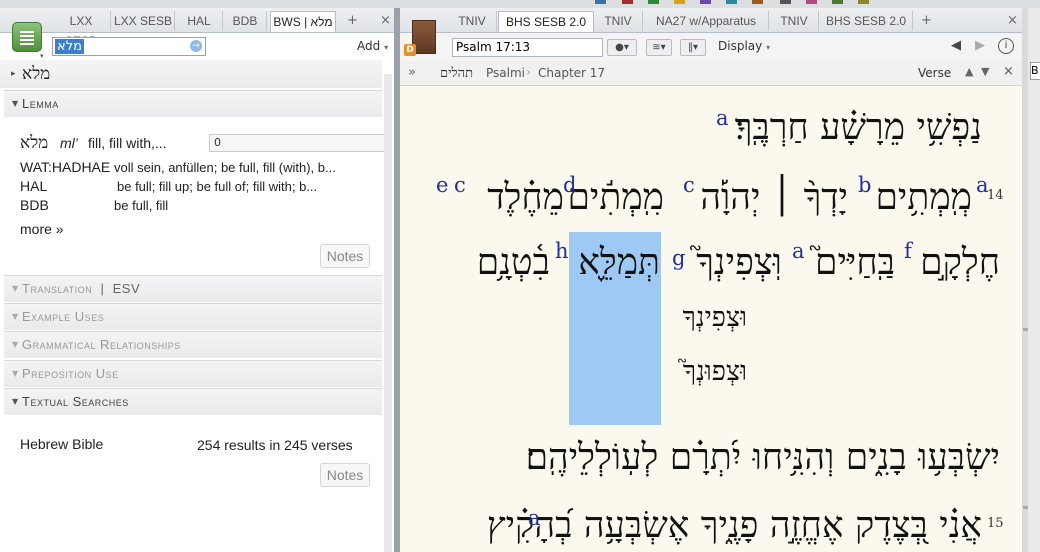 The width and height of the screenshot is (1040, 552). I want to click on section-lemma-label: Lemma, so click(40, 103).